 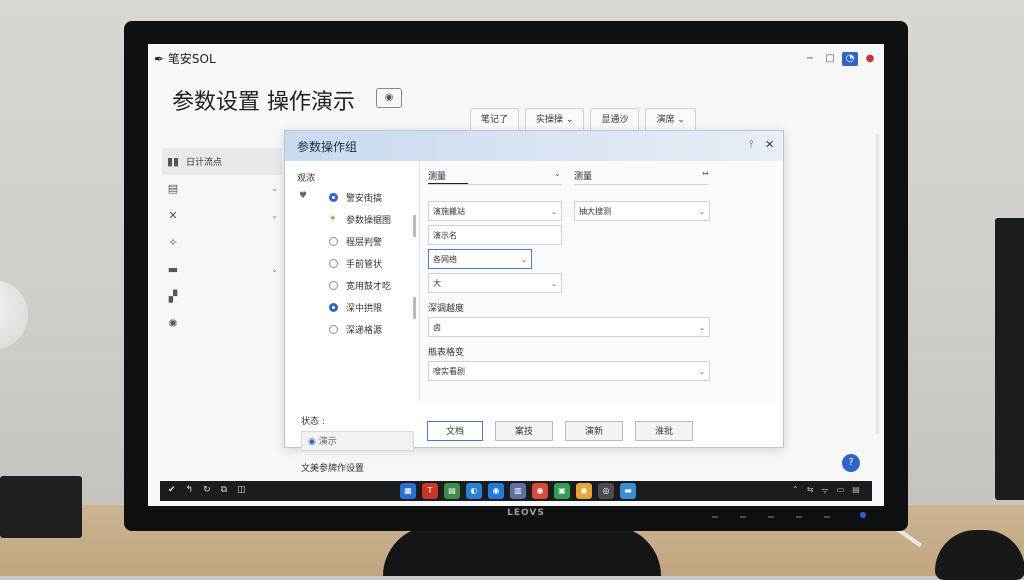 What do you see at coordinates (597, 281) in the screenshot?
I see `settings-panel: 测量 ⌄ 测量 ↔ 演施搬站 ⌄ 抽大搜测 ⌄ 演示名 各网络 ⌄ 大 ⌄ 深调越度` at bounding box center [597, 281].